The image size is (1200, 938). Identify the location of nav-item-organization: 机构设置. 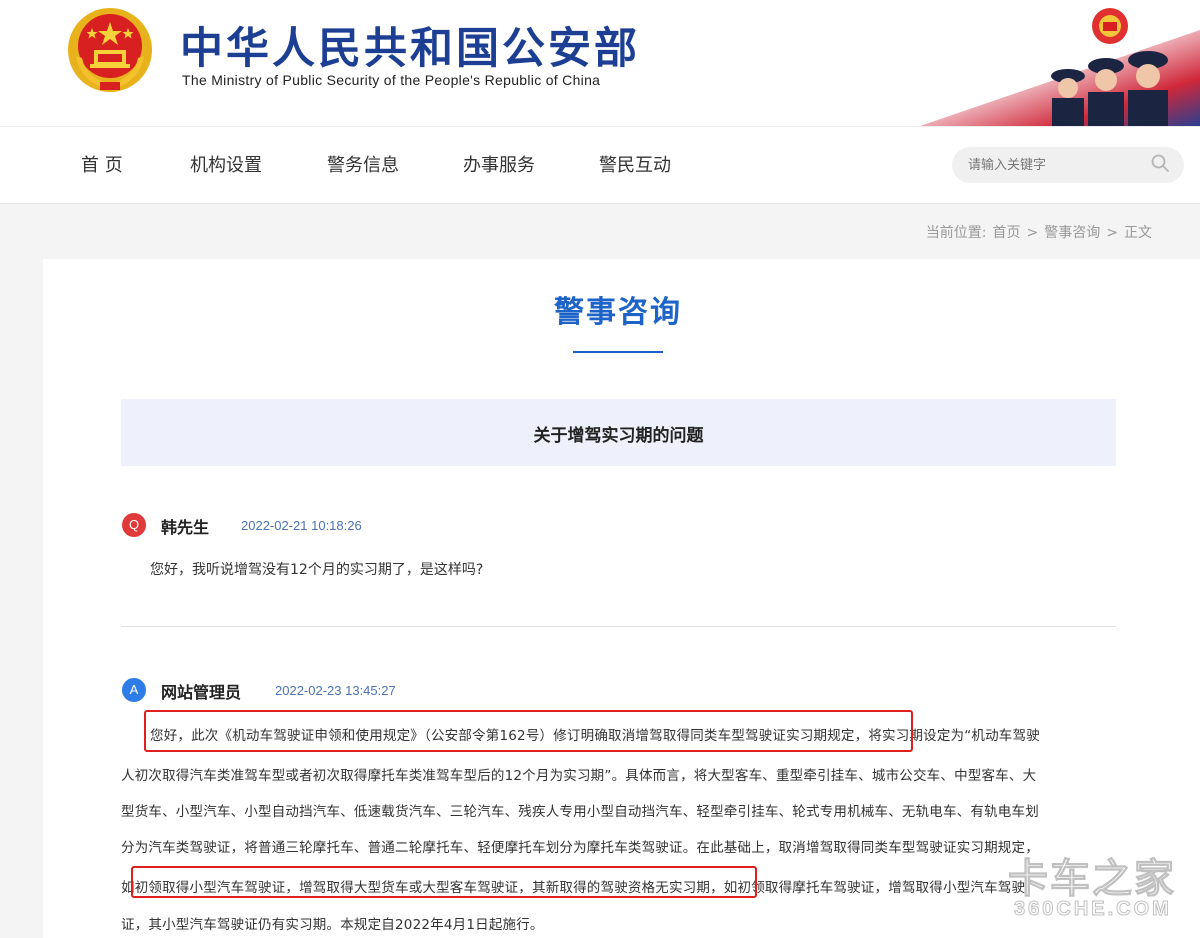
(226, 164).